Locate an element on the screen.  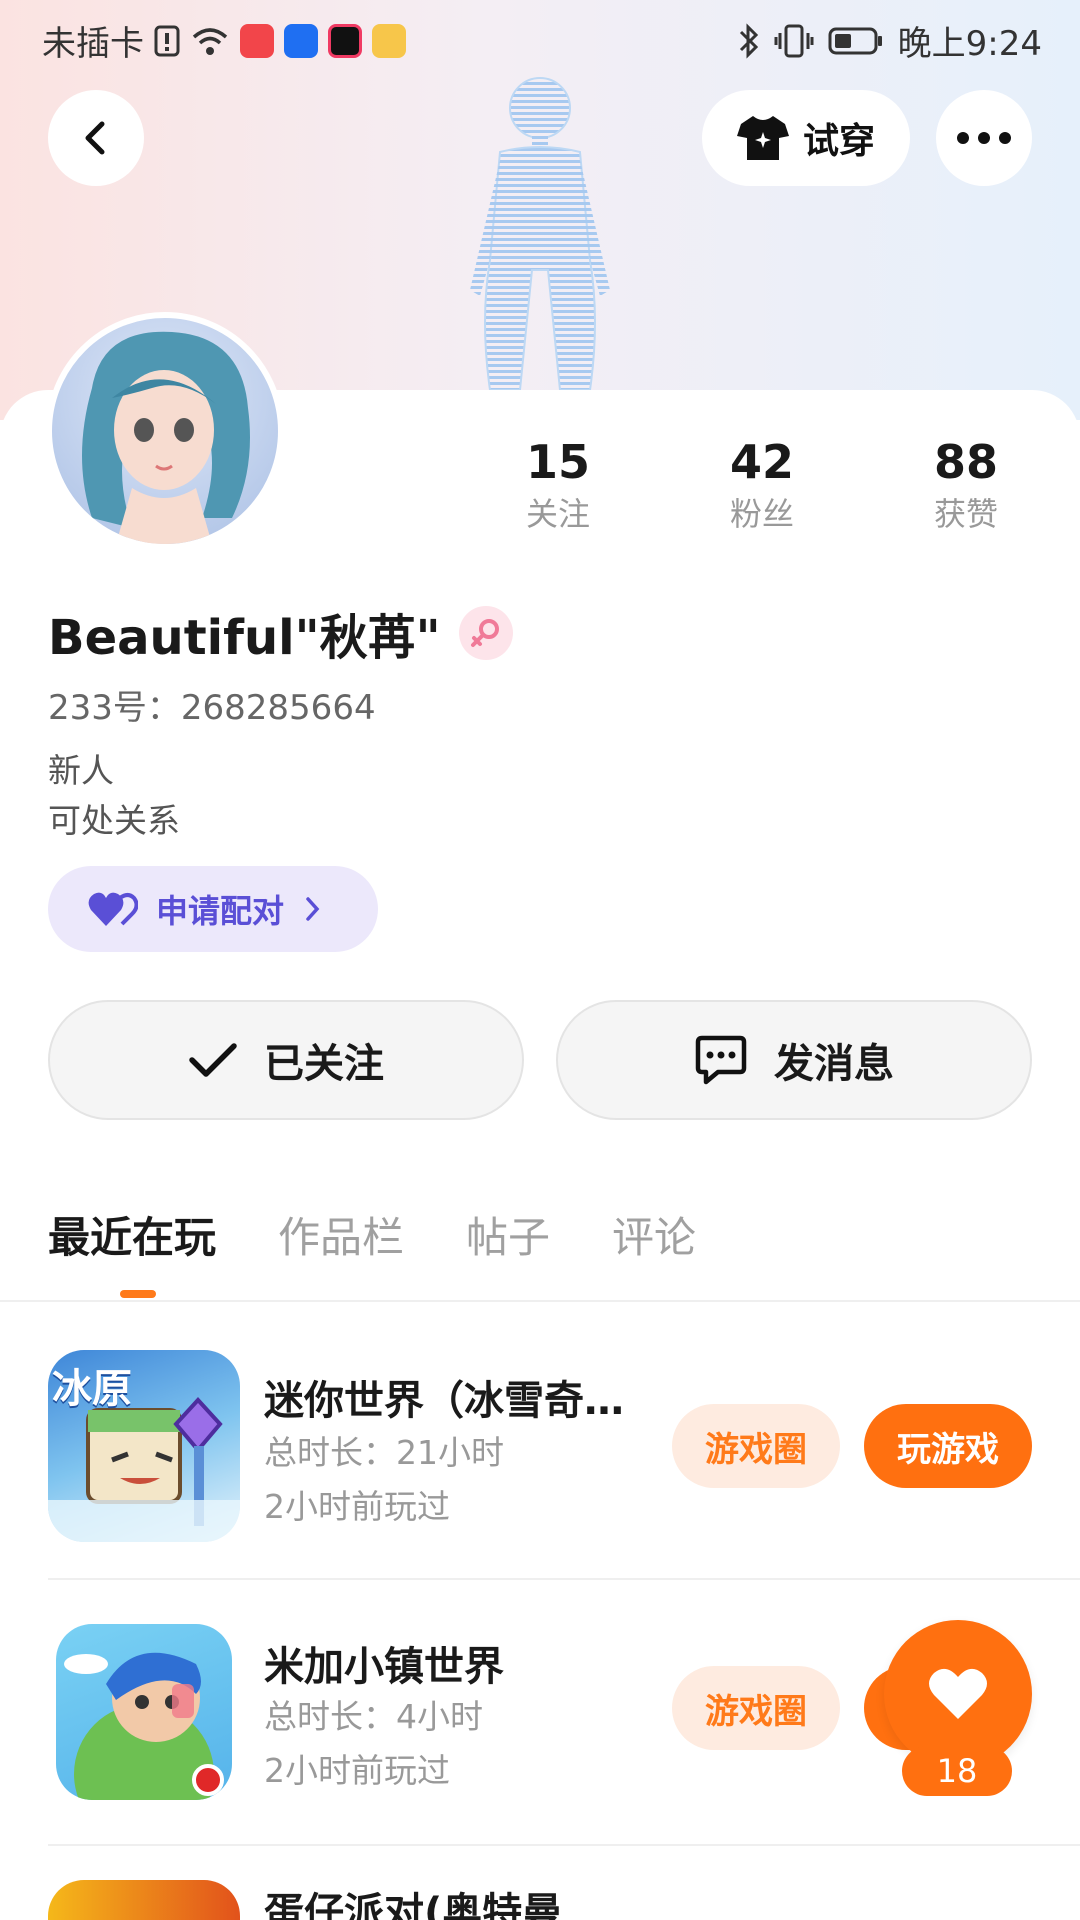
avatar-hologram is located at coordinates (540, 233).